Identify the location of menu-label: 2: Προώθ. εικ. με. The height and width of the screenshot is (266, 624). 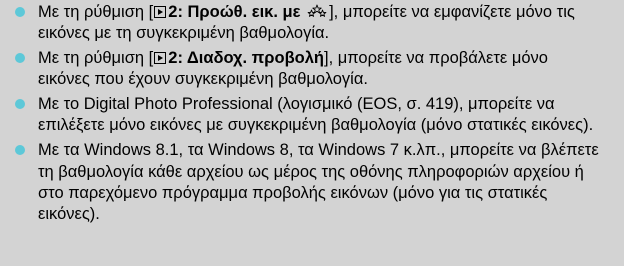
(234, 12).